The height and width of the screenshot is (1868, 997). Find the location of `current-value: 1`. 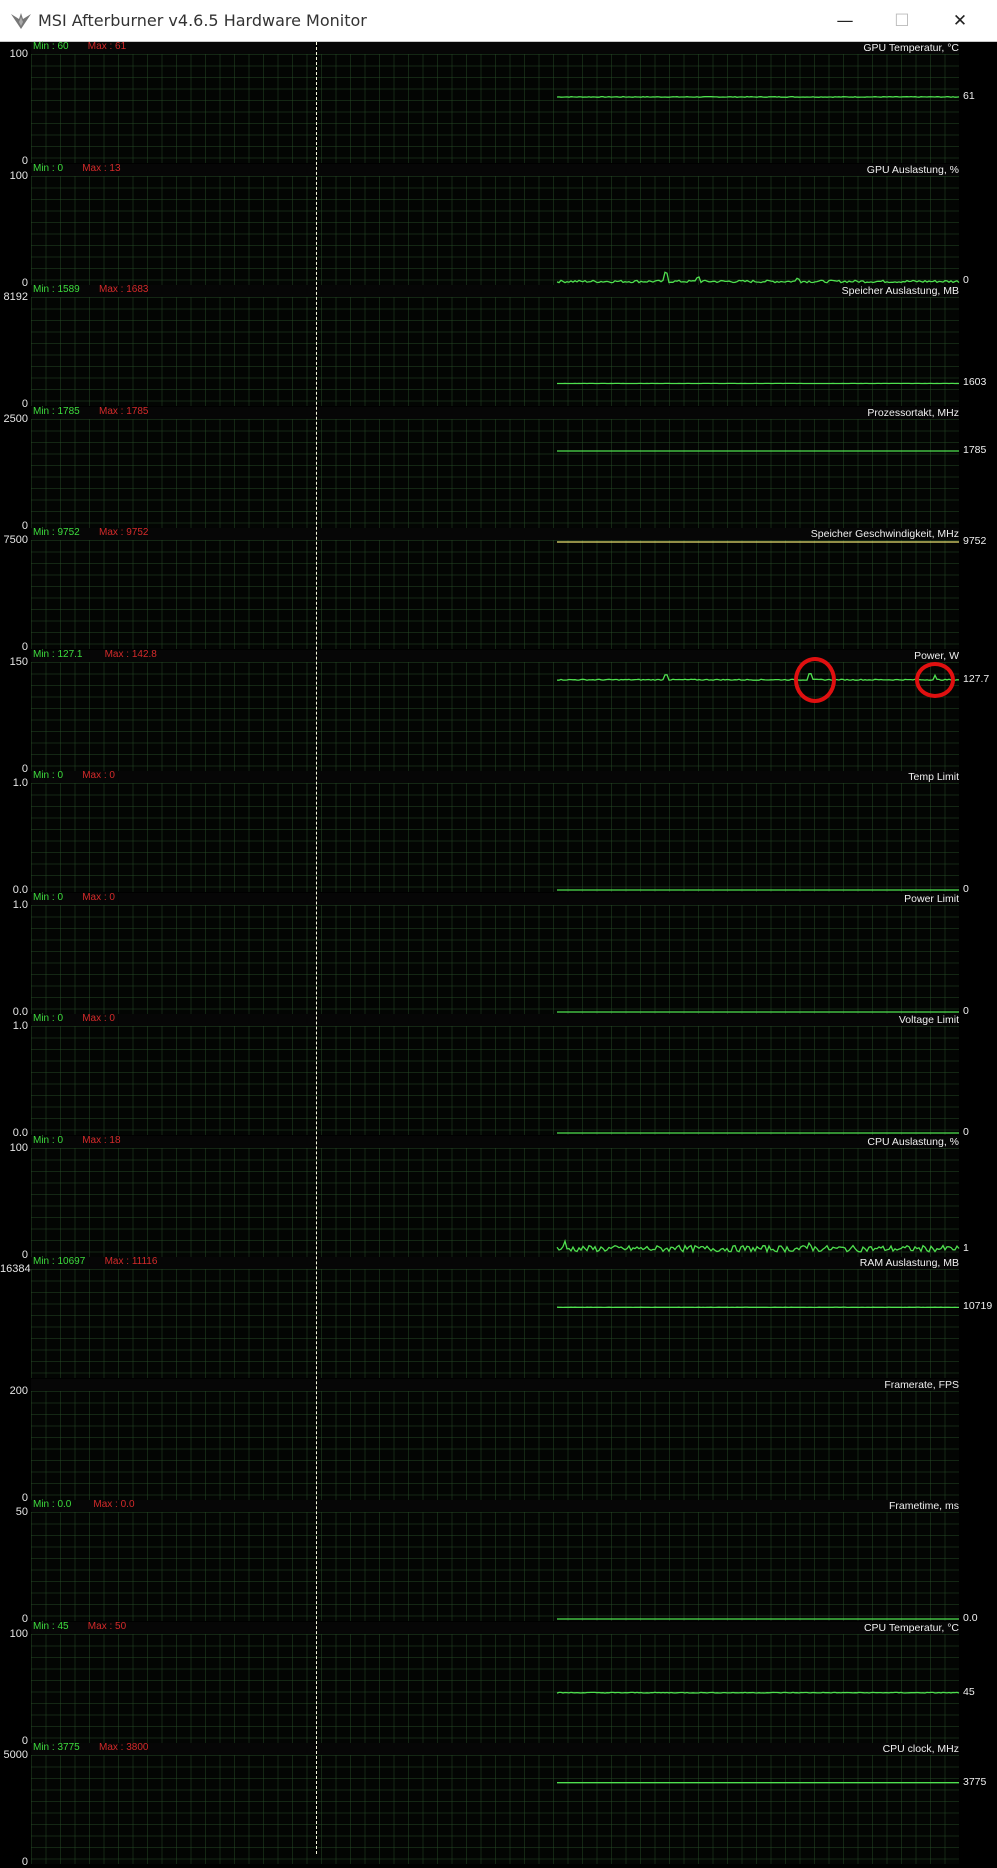

current-value: 1 is located at coordinates (966, 1248).